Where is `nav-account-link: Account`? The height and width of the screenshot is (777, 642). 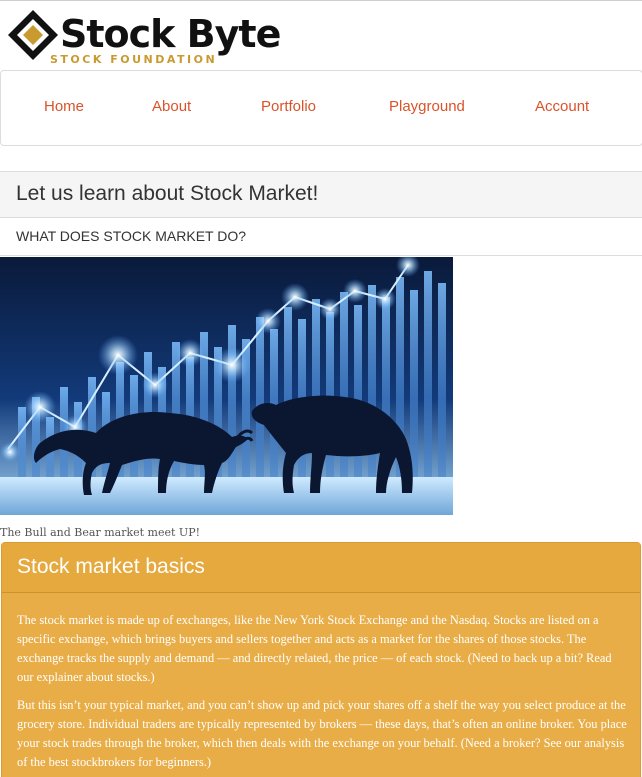
nav-account-link: Account is located at coordinates (562, 106).